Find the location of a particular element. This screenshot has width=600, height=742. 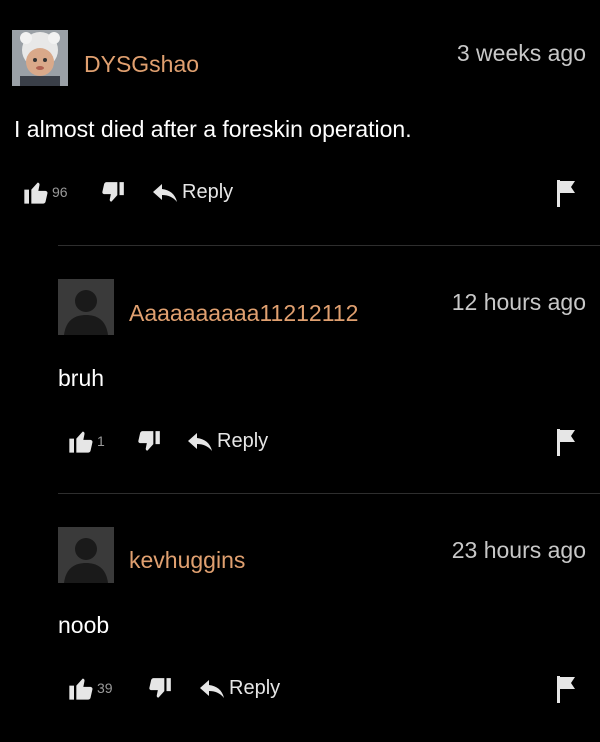

like-button: 39 is located at coordinates (90, 688).